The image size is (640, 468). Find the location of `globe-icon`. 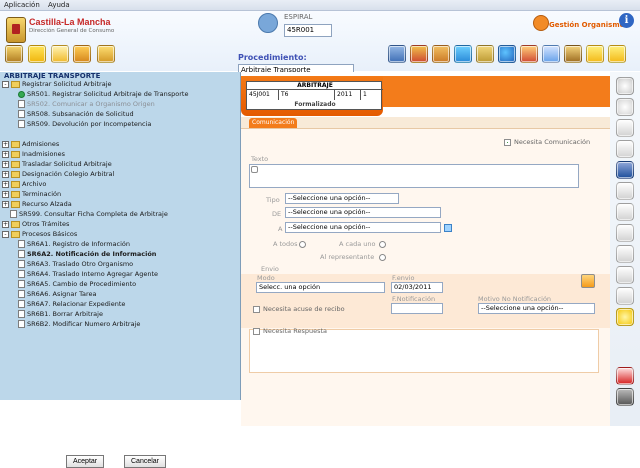

globe-icon is located at coordinates (507, 54).